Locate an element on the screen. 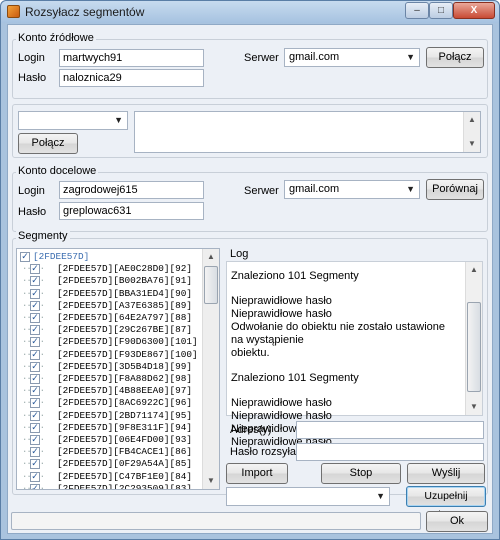 The height and width of the screenshot is (540, 500). segment-item: ·····✓[2FDEE57D][A37E6385][89] is located at coordinates (110, 306).